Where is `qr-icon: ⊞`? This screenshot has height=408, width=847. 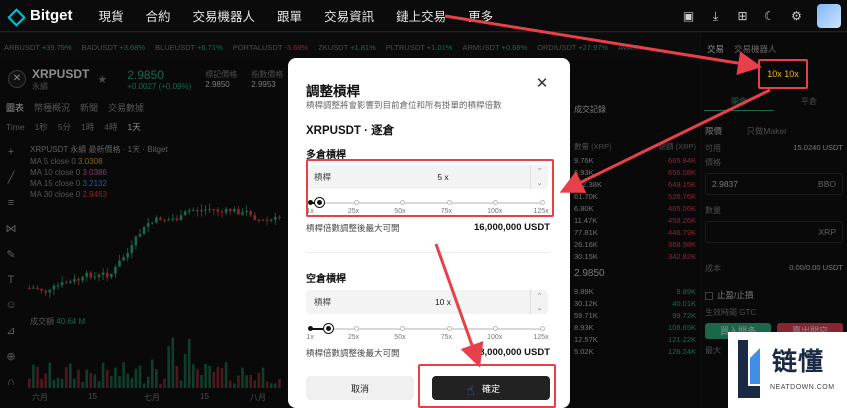 qr-icon: ⊞ is located at coordinates (742, 16).